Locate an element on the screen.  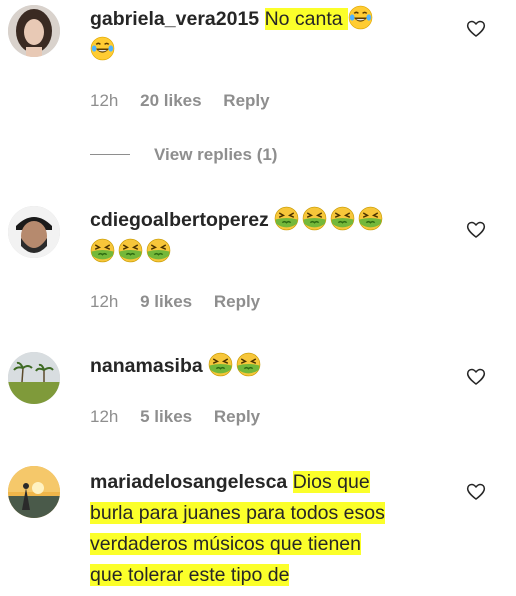
comment-meta: 12h 20 likes Reply is located at coordinates (188, 101).